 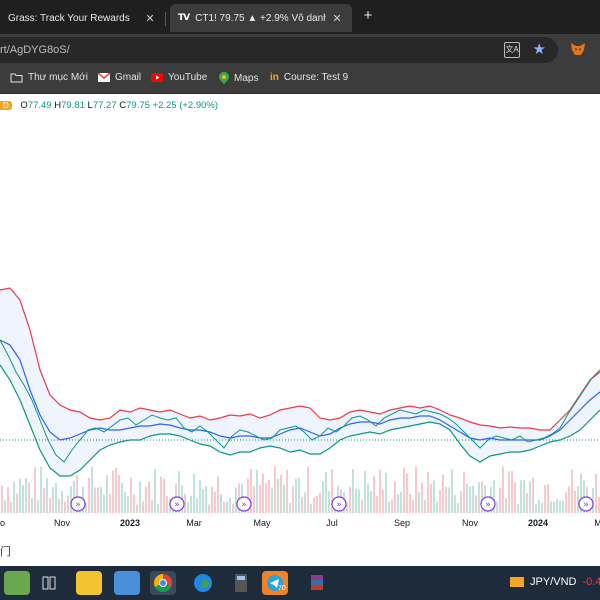 What do you see at coordinates (89, 583) in the screenshot?
I see `file-explorer-icon` at bounding box center [89, 583].